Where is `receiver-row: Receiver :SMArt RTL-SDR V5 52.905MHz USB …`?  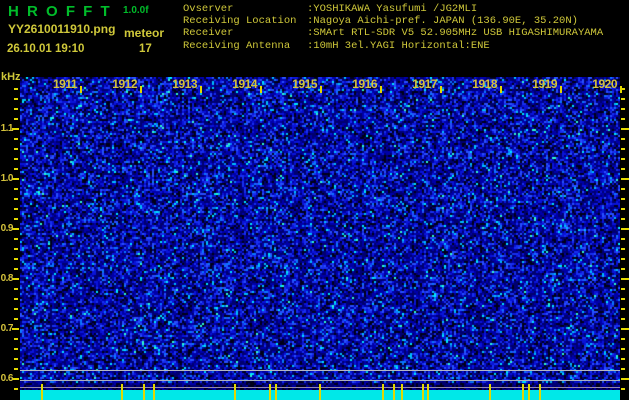
receiver-row: Receiver :SMArt RTL-SDR V5 52.905MHz USB … is located at coordinates (393, 33).